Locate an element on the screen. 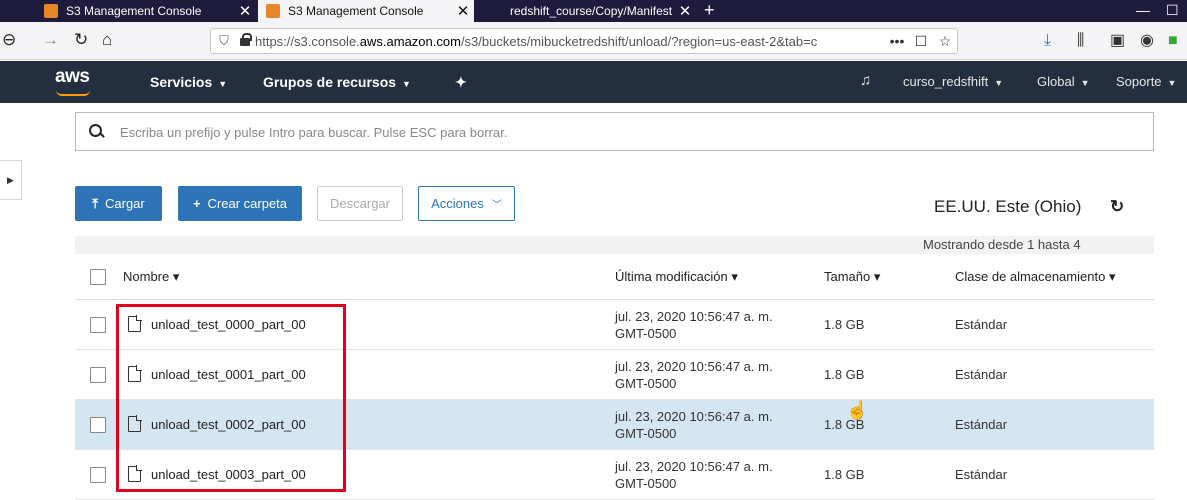  back-icon: ⊖ is located at coordinates (9, 40).